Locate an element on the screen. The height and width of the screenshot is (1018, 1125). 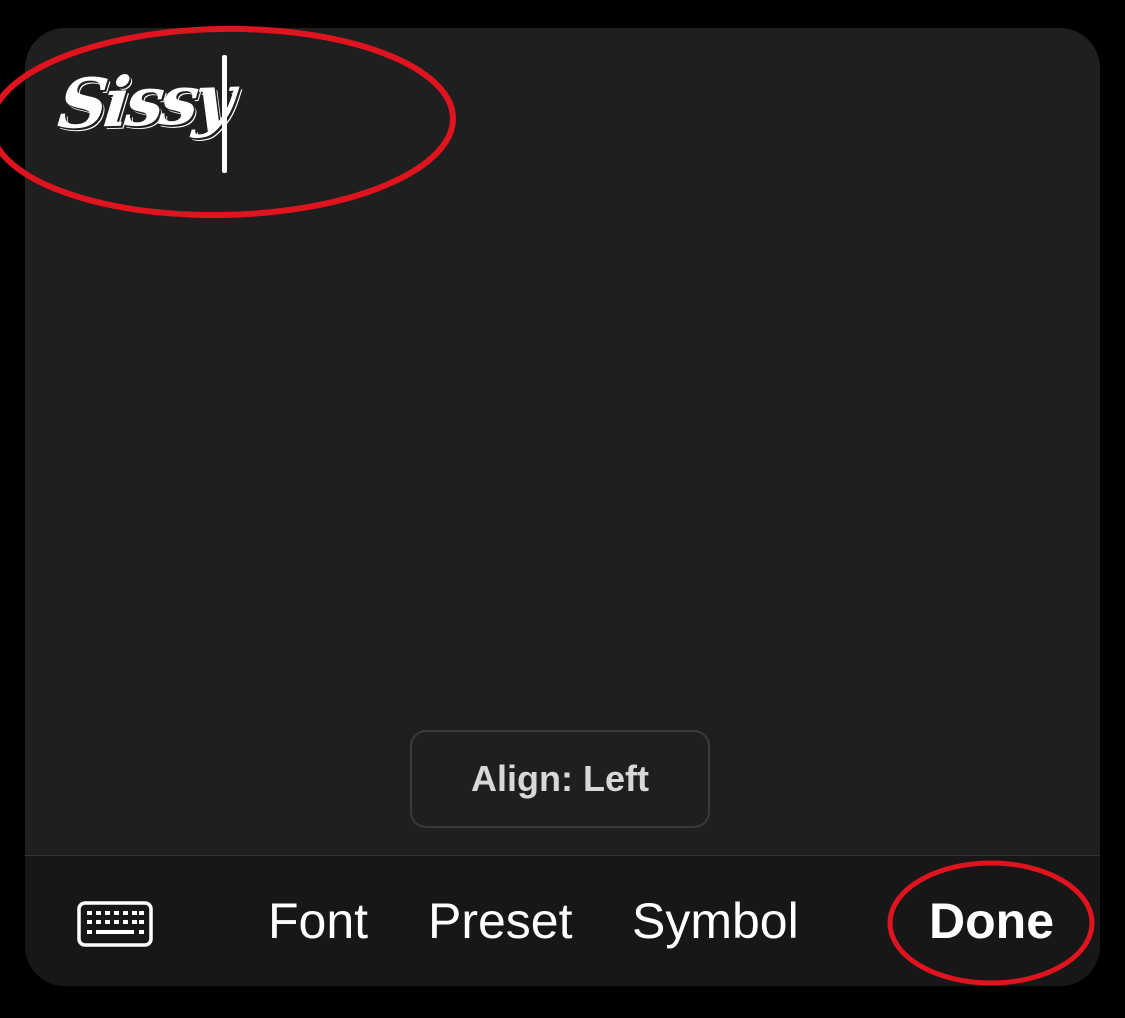
preset-button: Preset is located at coordinates (500, 921).